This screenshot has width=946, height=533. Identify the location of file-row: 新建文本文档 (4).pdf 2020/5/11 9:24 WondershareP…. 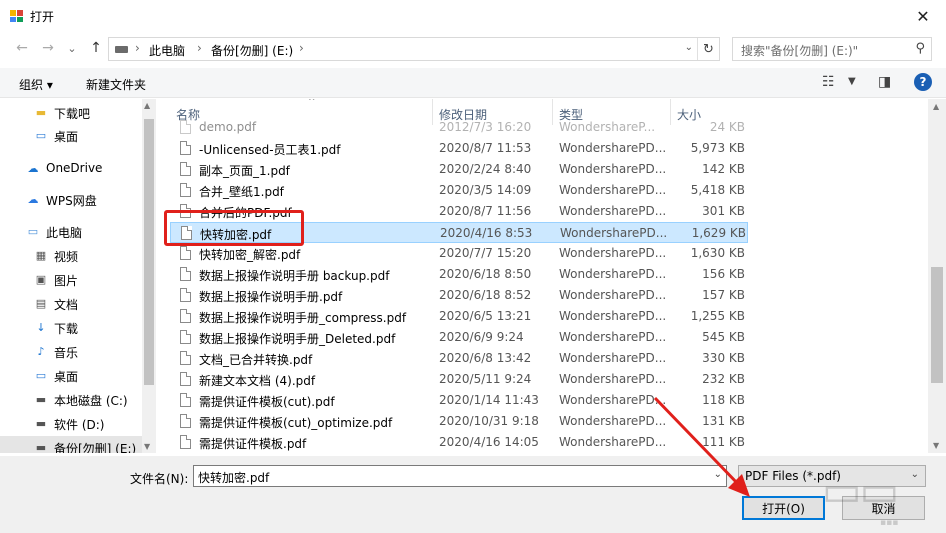
(459, 379).